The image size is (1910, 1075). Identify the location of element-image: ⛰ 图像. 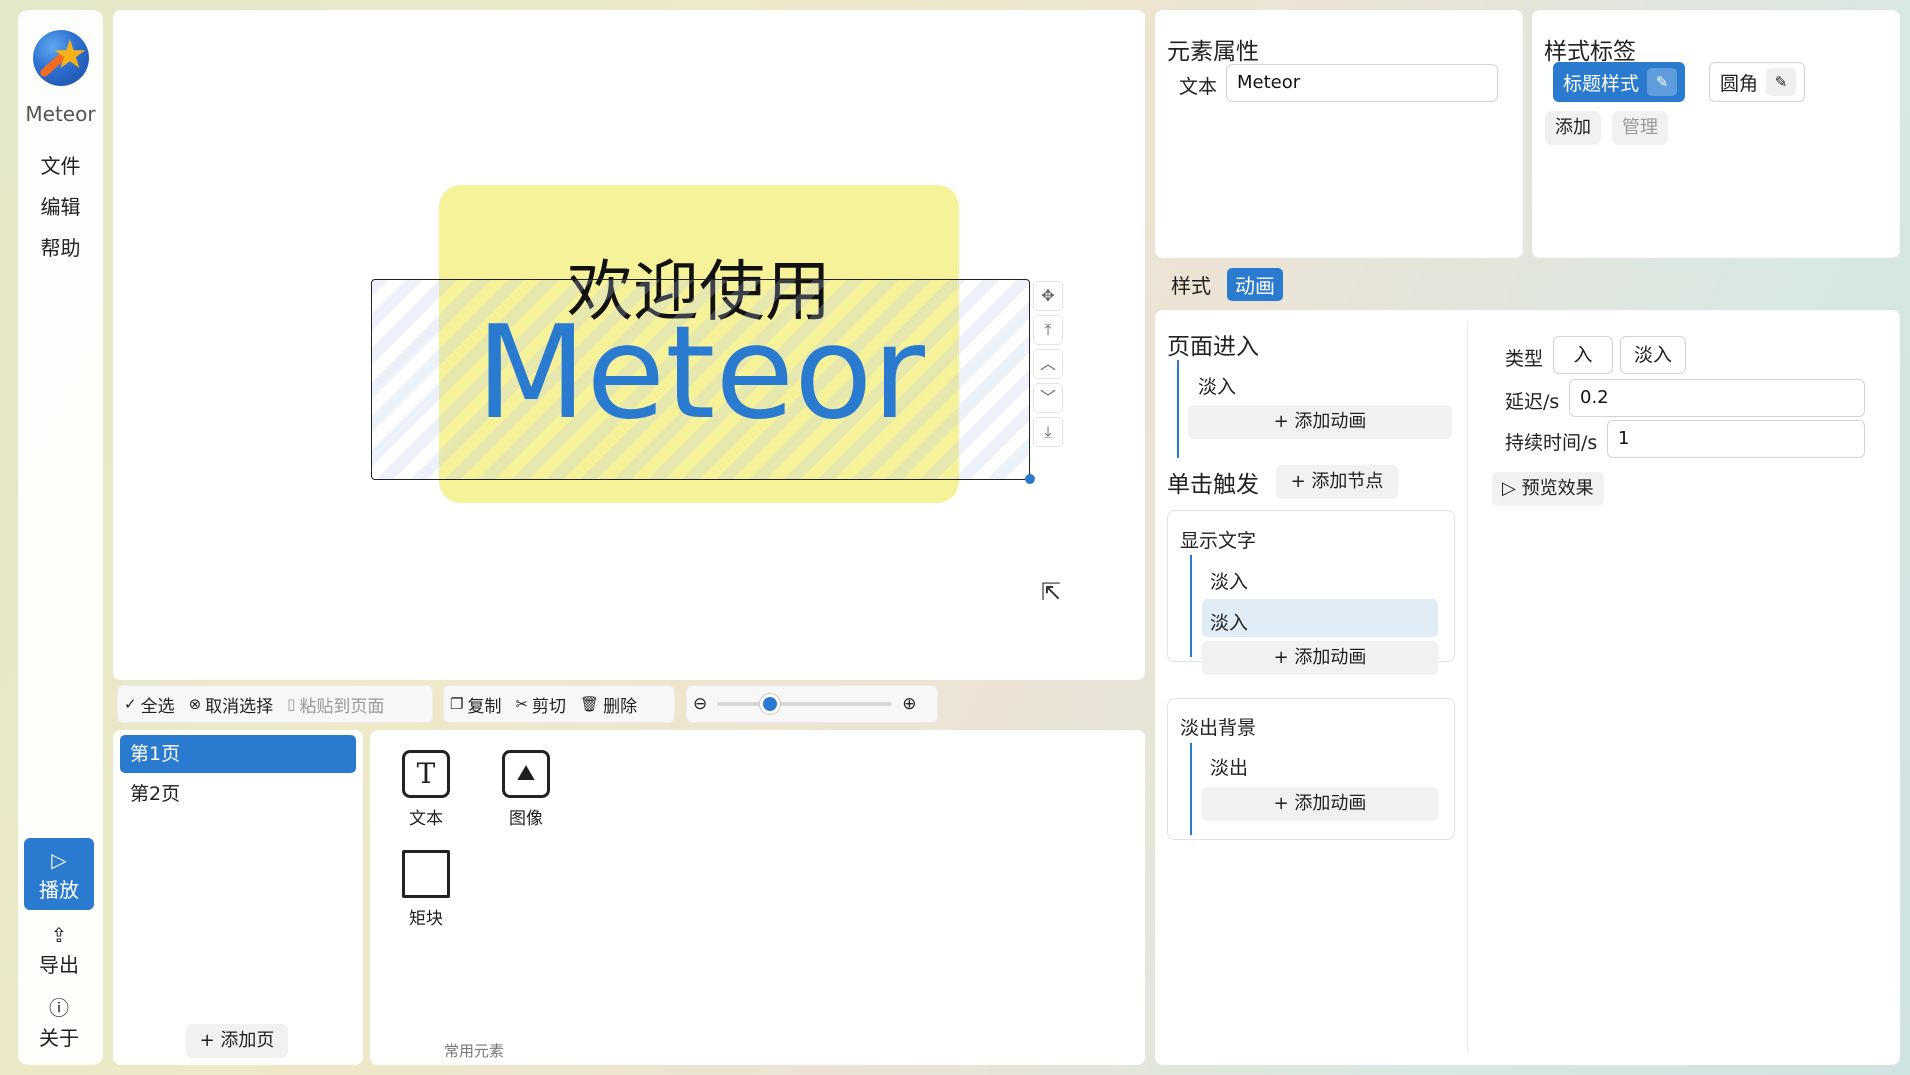
(526, 789).